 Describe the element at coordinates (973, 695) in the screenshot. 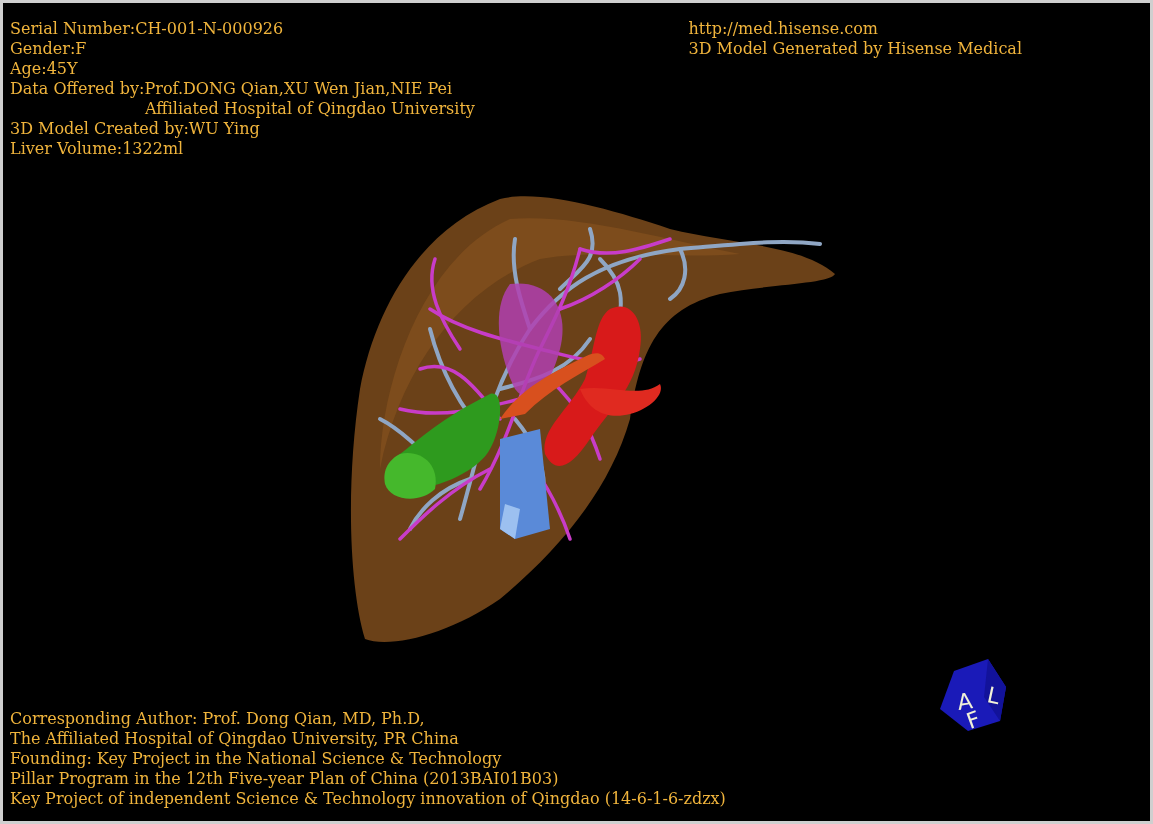

I see `orientation-cube: A L F` at that location.